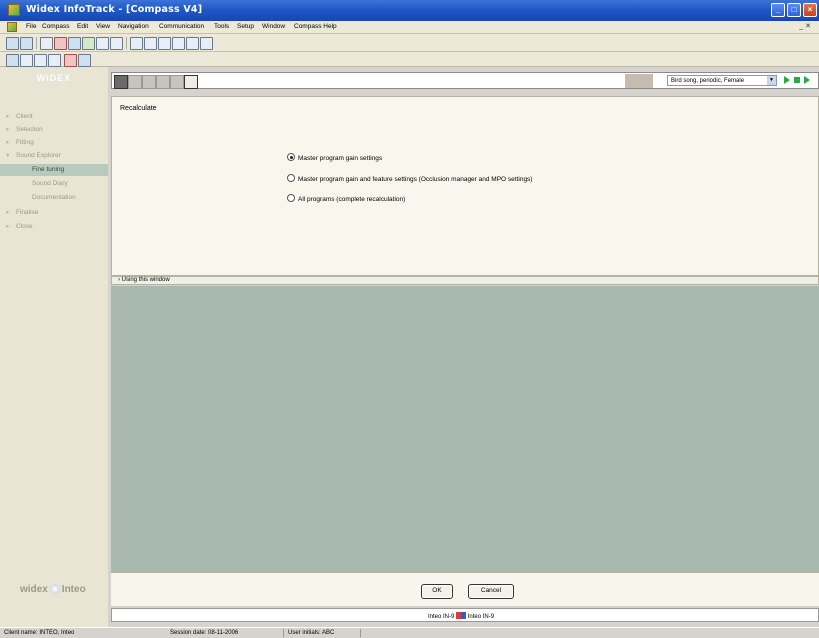  I want to click on sidebar-item-fitting: ➤ Fitting, so click(54, 143).